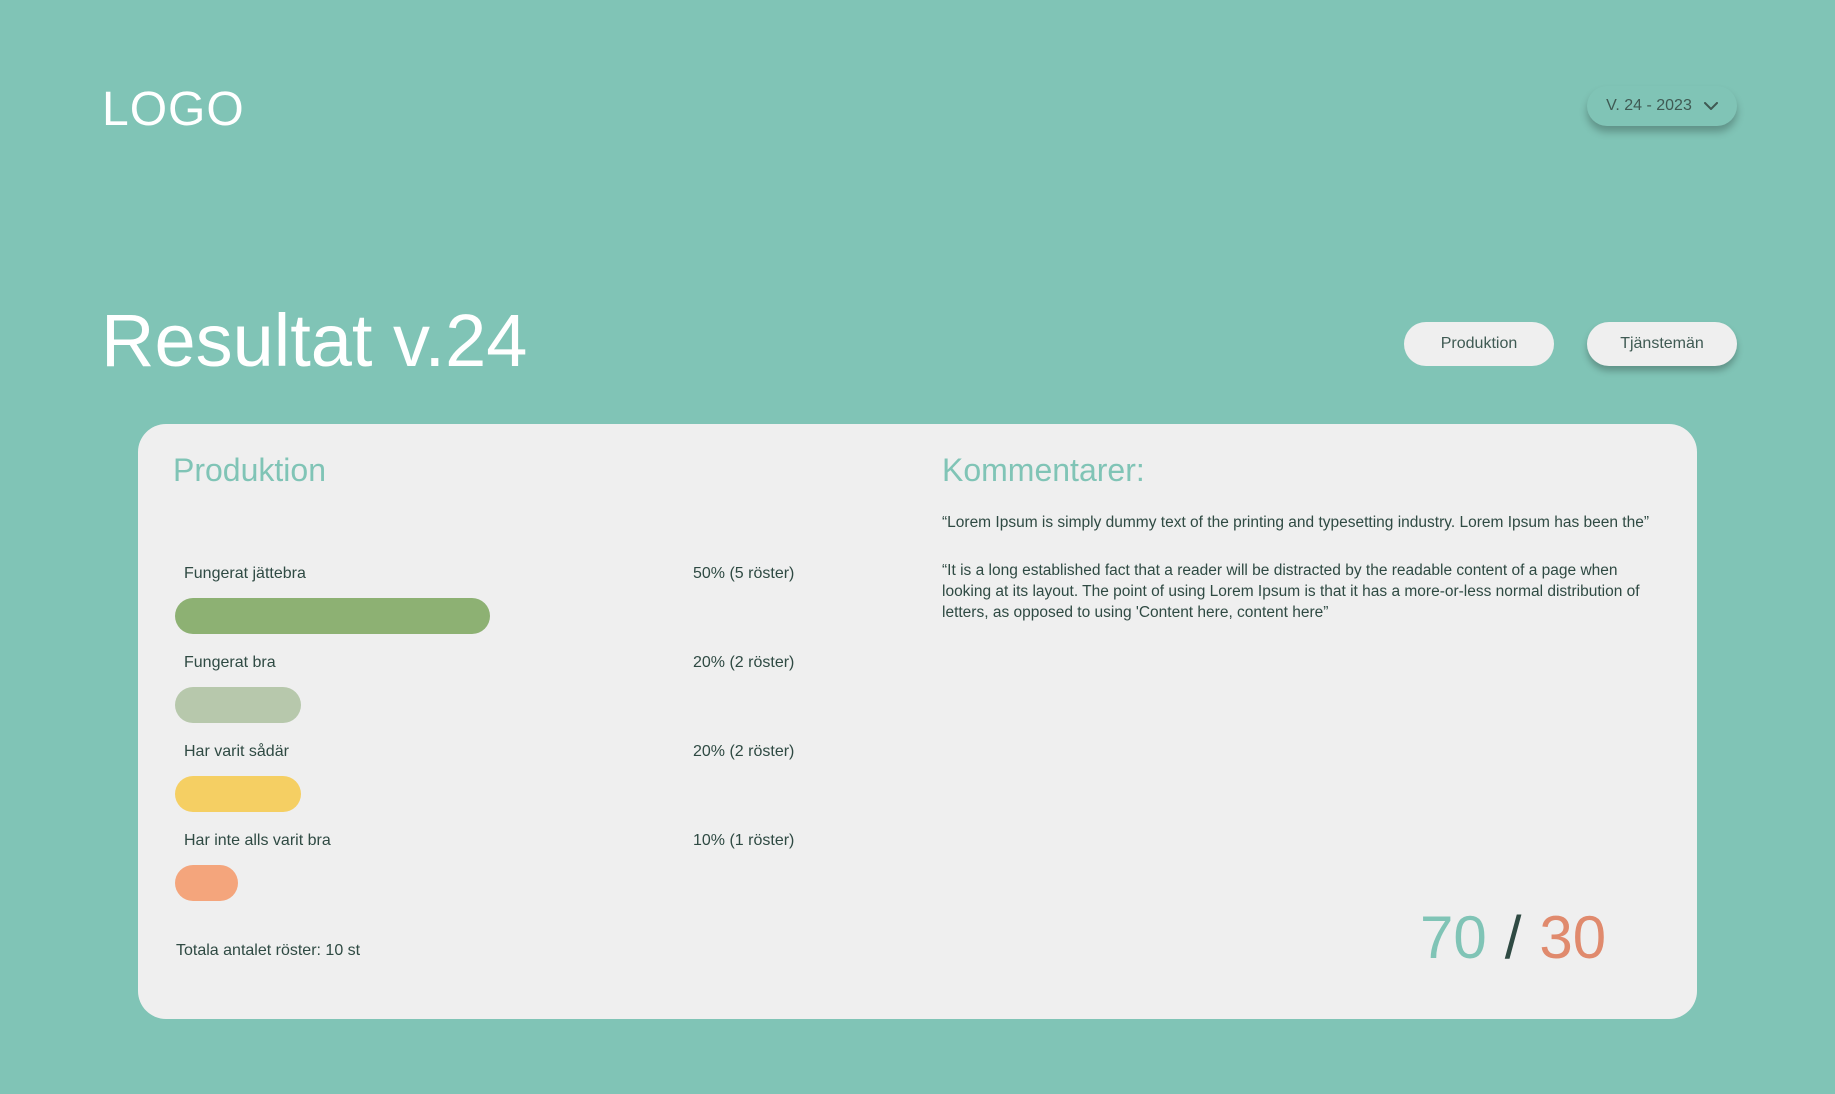 This screenshot has height=1094, width=1835. I want to click on tab-produktion: Produktion, so click(1479, 344).